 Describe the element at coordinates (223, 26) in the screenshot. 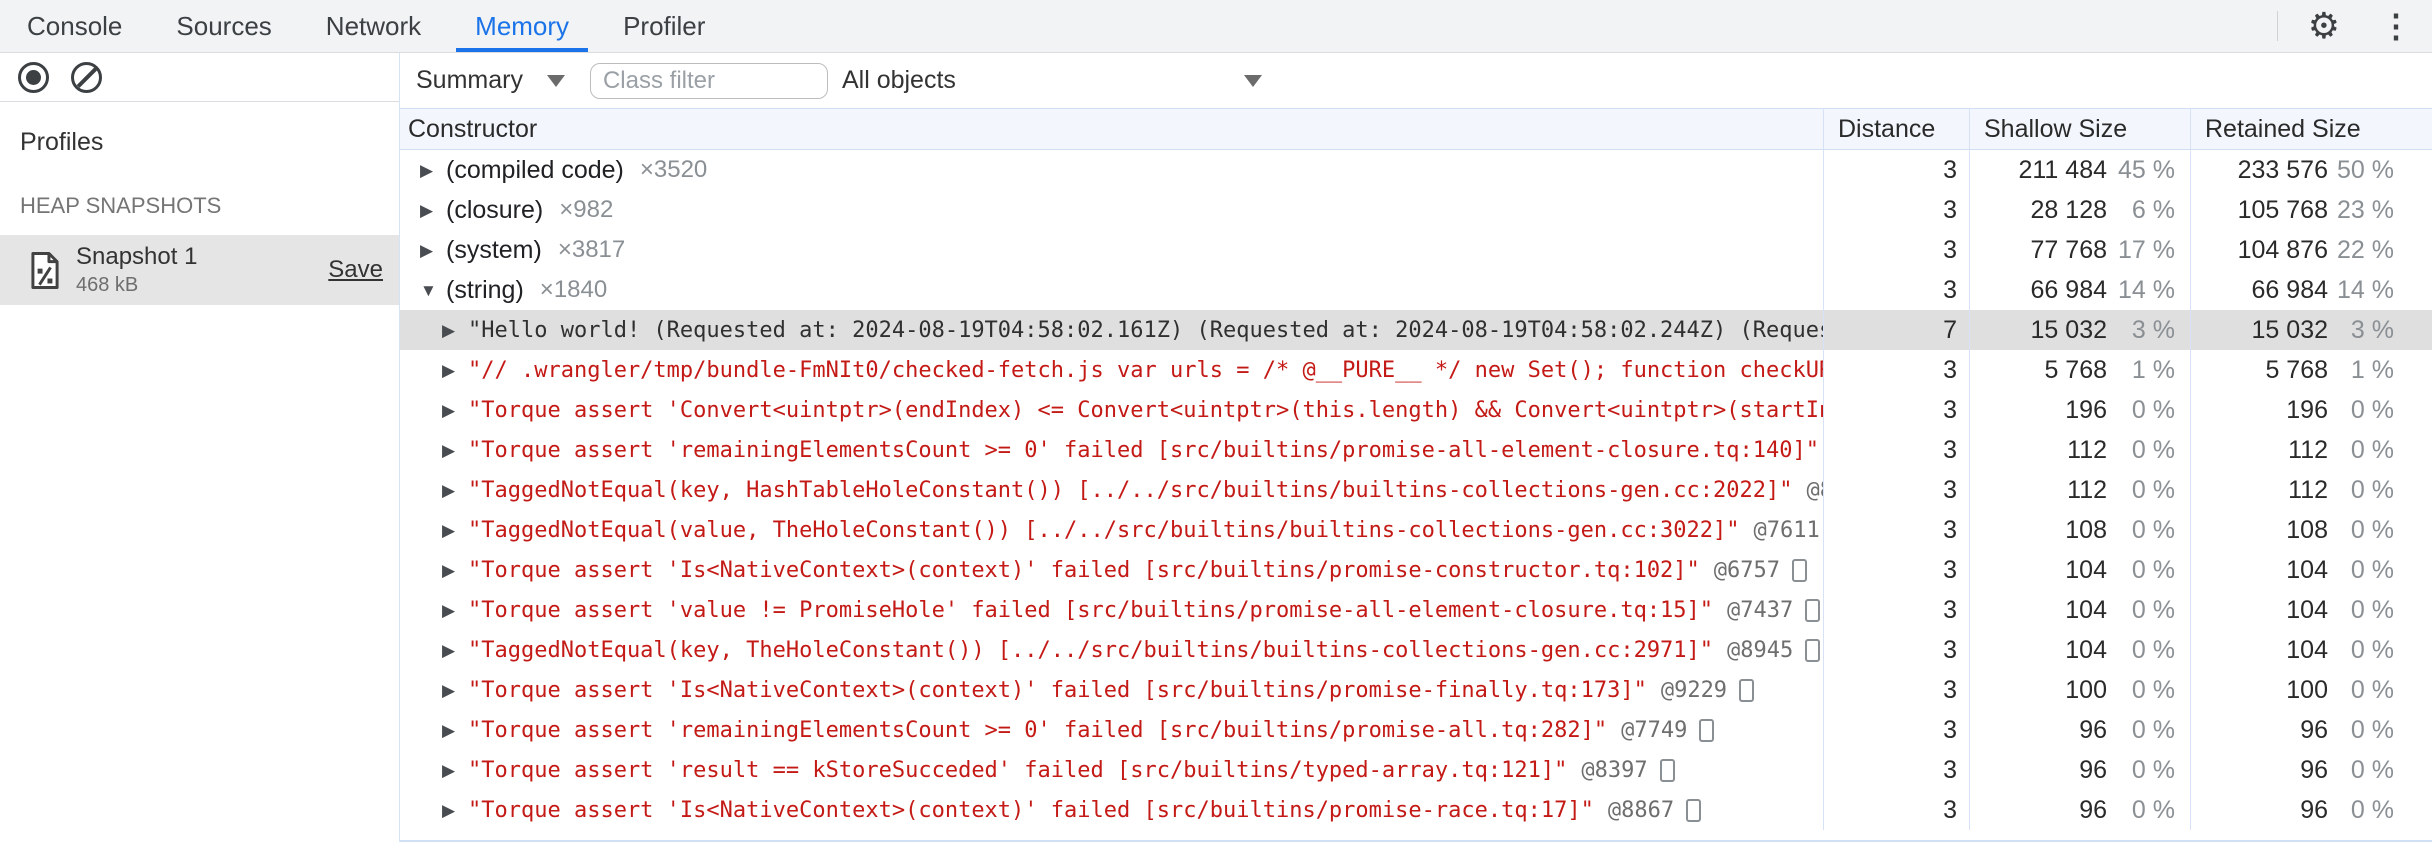

I see `tab-sources: Sources` at that location.